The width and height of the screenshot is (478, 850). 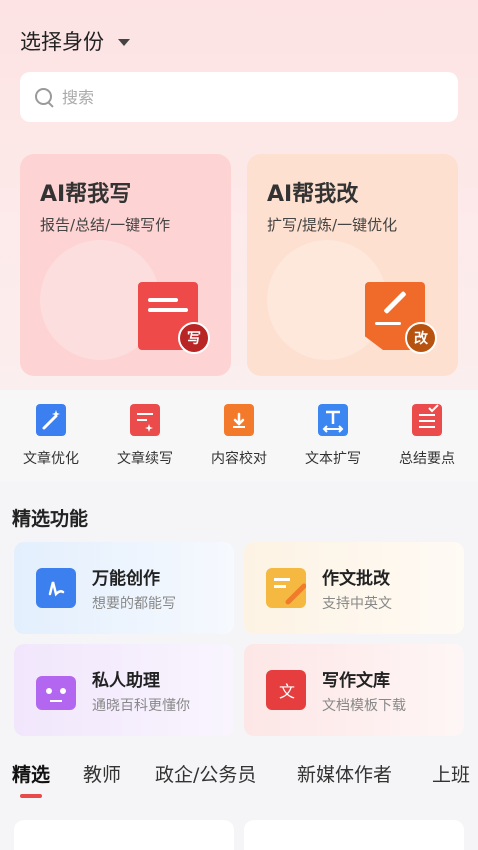 I want to click on identity-selector: 选择身份, so click(x=75, y=41).